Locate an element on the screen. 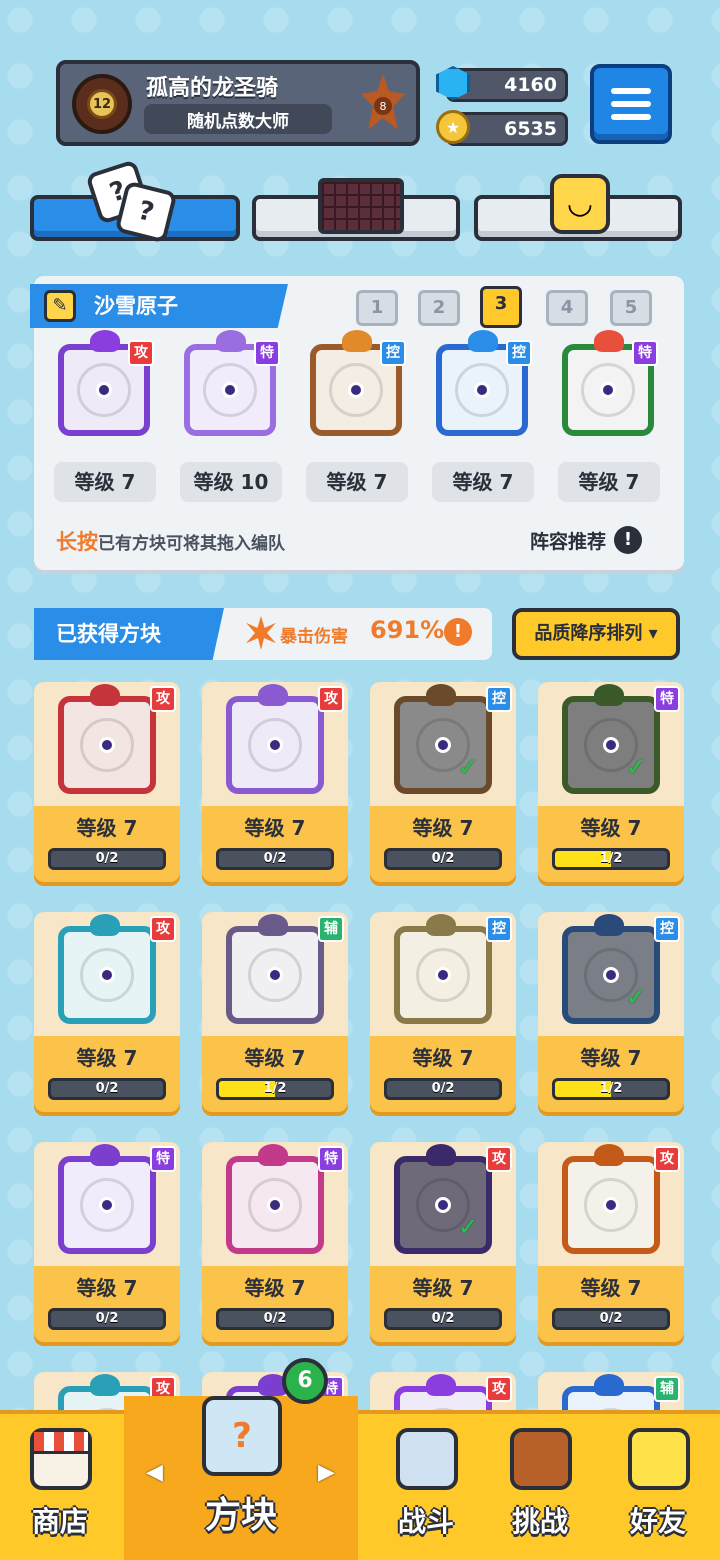  owned-block-card: 控 ✓ 等级 7 1/2 is located at coordinates (611, 1012).